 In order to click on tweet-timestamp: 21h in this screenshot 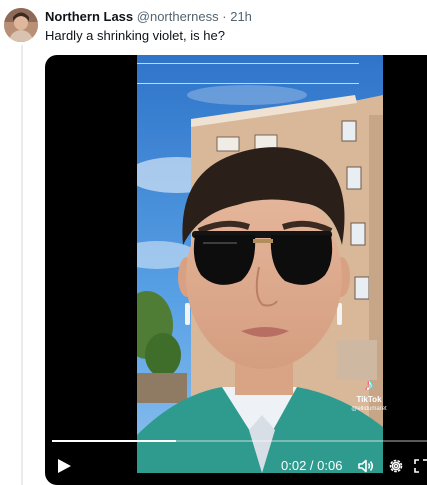, I will do `click(241, 16)`.